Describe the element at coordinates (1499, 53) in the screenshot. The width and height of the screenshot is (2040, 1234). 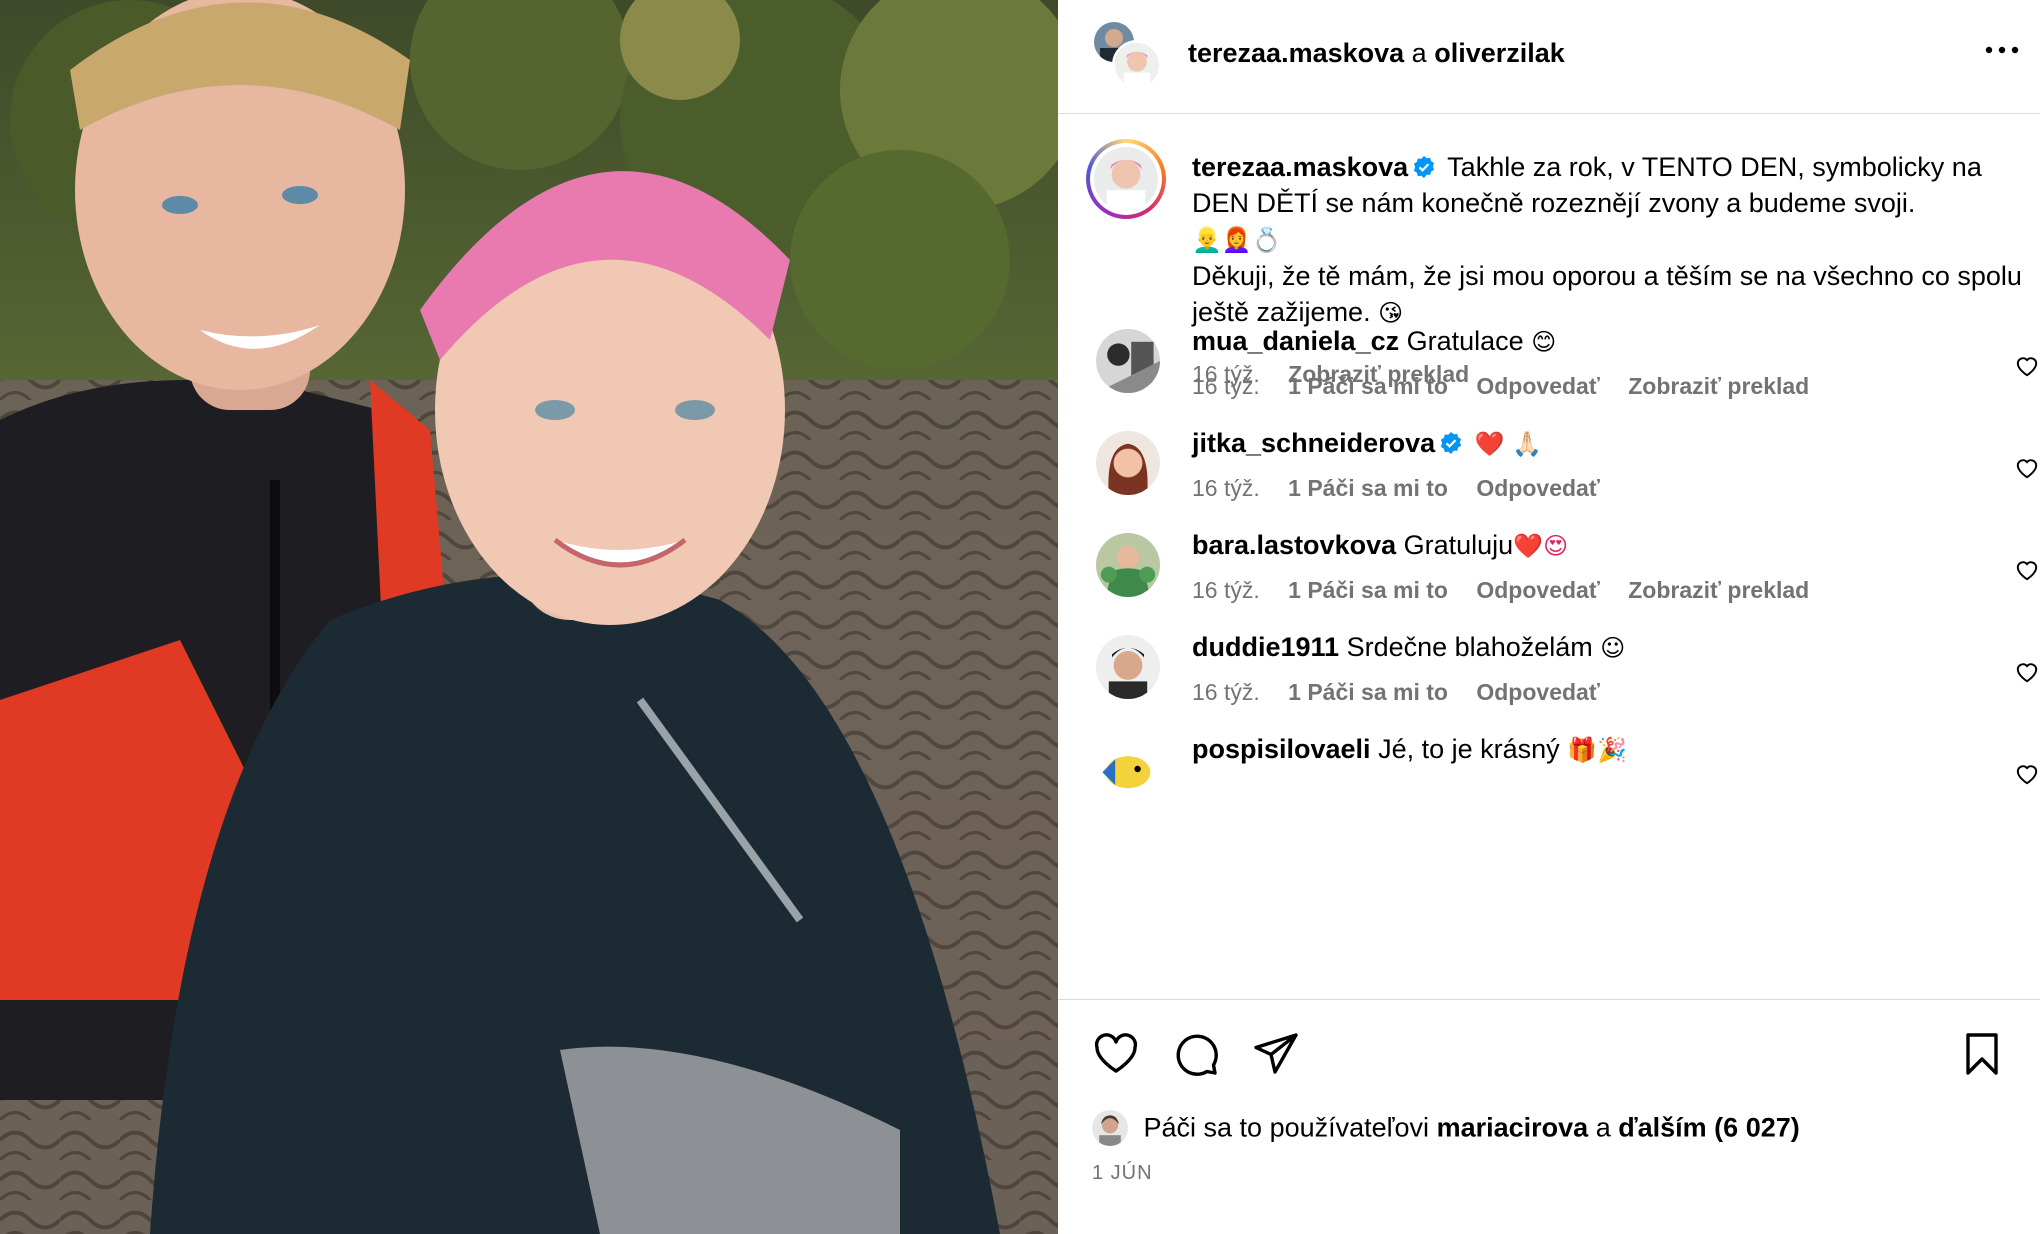
I see `header-username-2: oliverzilak` at that location.